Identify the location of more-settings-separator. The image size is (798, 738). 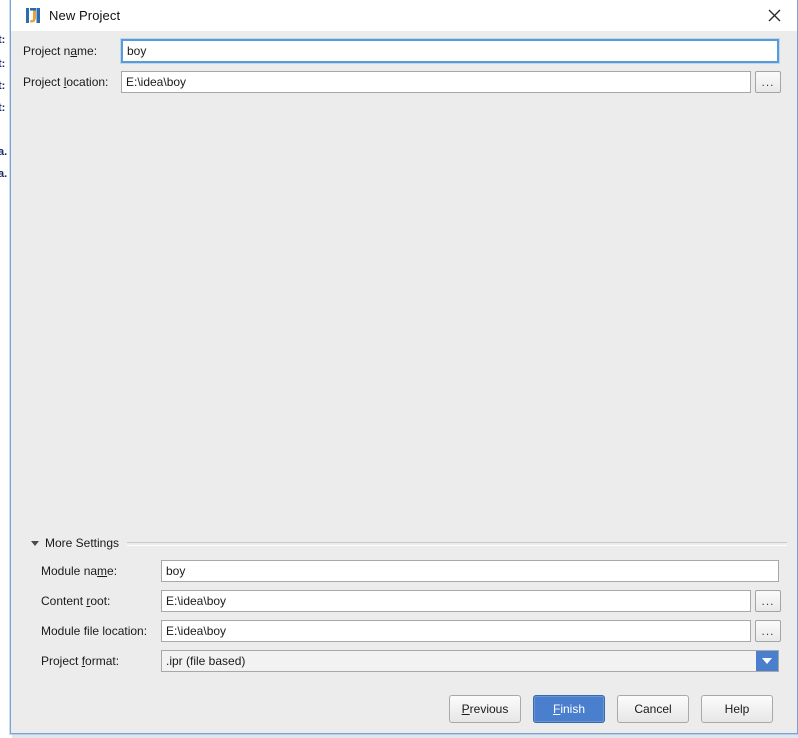
(457, 544).